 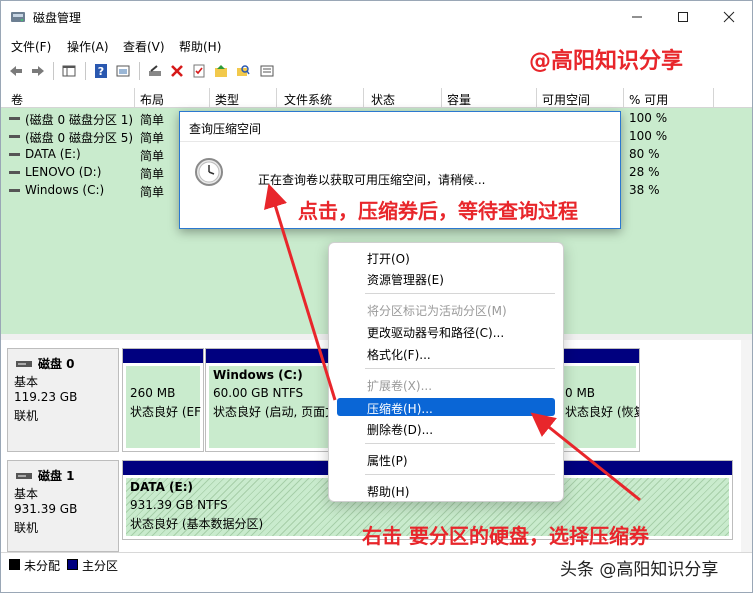 What do you see at coordinates (258, 375) in the screenshot?
I see `partition-label: Windows (C:)` at bounding box center [258, 375].